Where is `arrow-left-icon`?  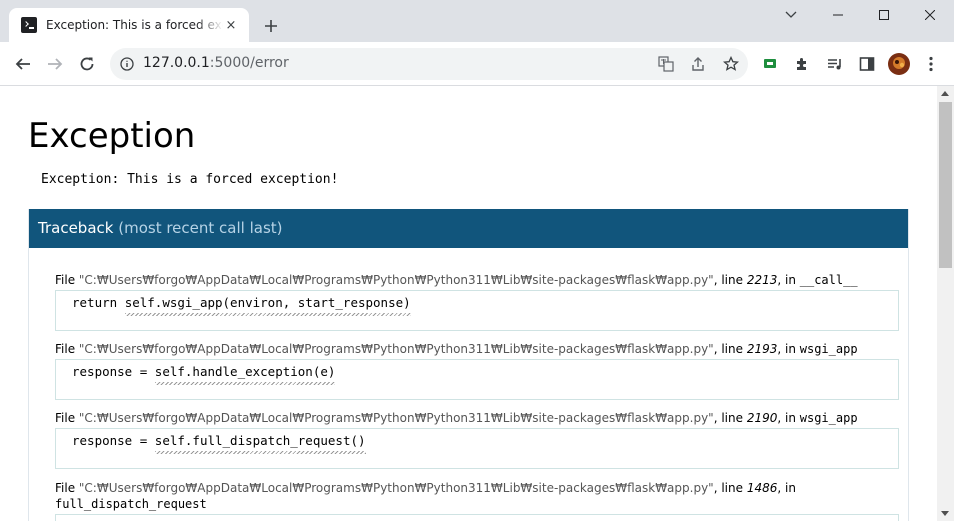
arrow-left-icon is located at coordinates (22, 64).